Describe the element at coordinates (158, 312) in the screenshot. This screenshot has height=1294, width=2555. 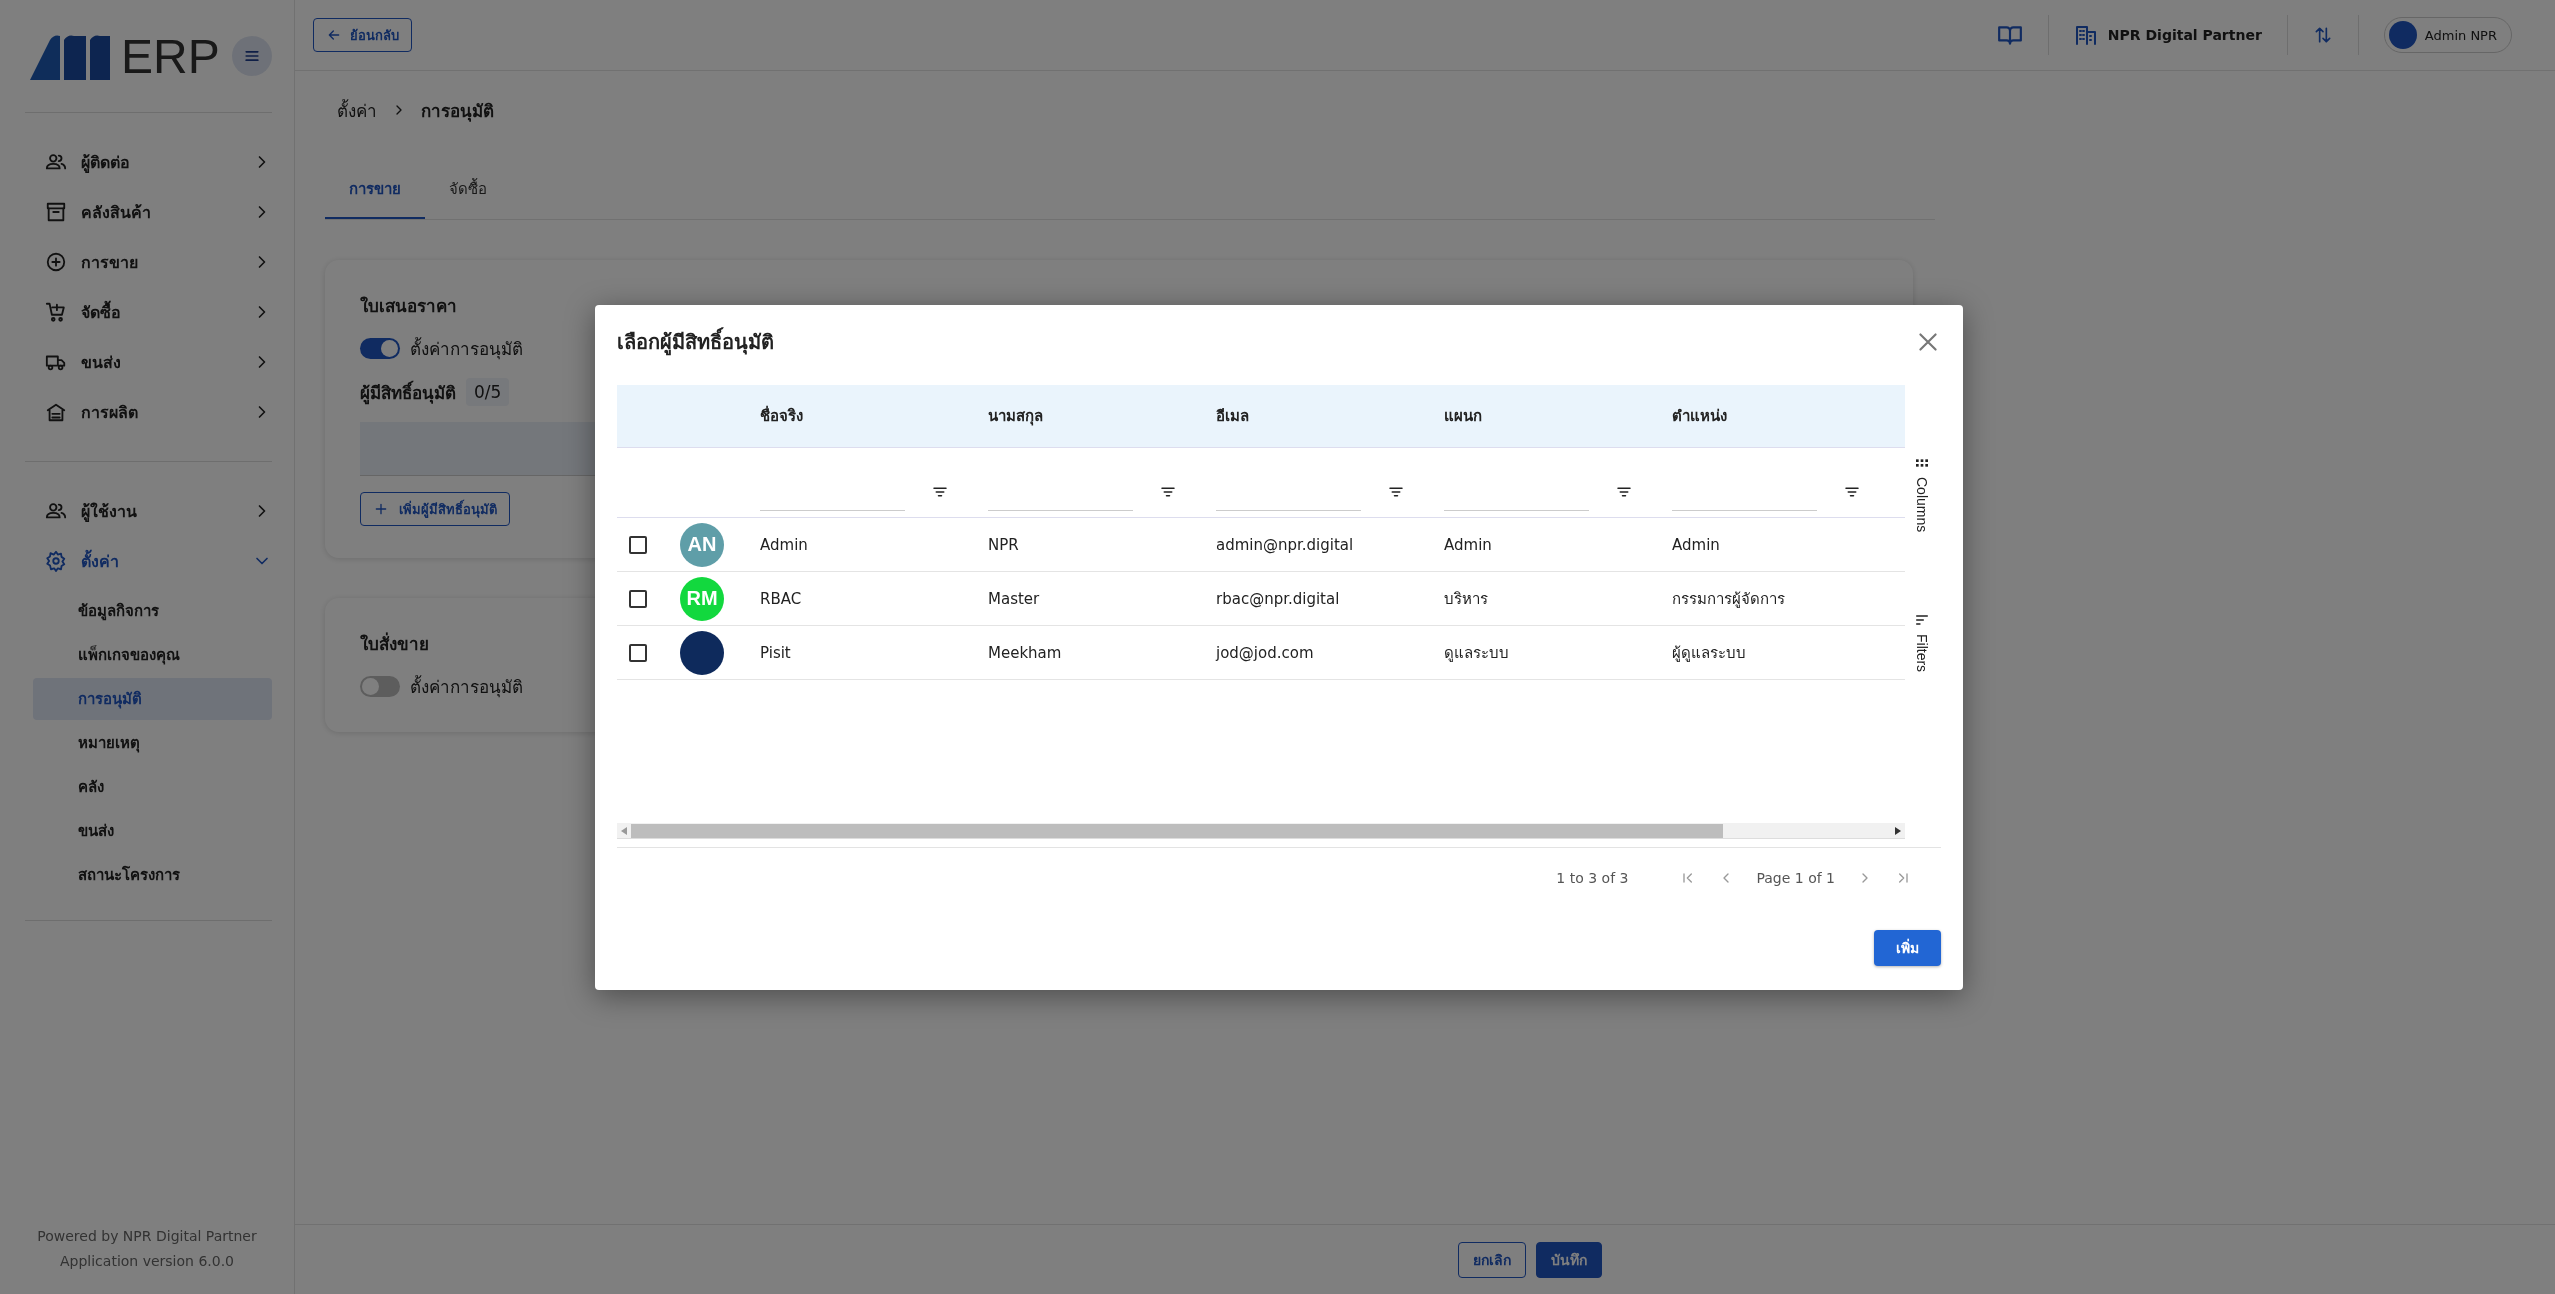
I see `sidebar-item: จัดซื้อ` at that location.